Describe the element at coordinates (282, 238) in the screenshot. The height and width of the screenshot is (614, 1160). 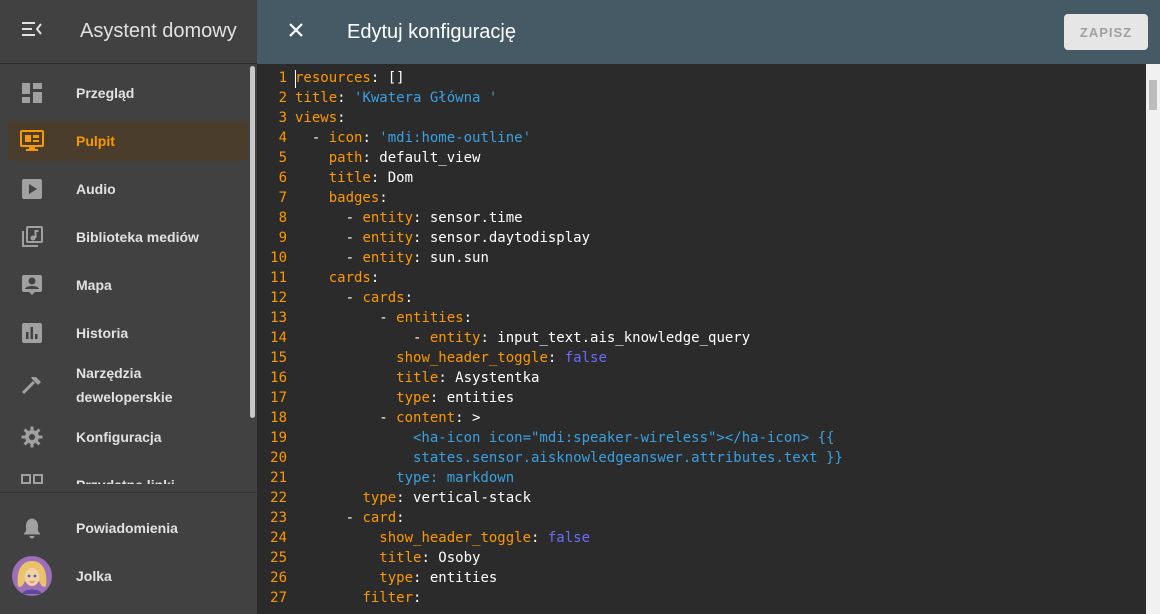
I see `line-number: 9` at that location.